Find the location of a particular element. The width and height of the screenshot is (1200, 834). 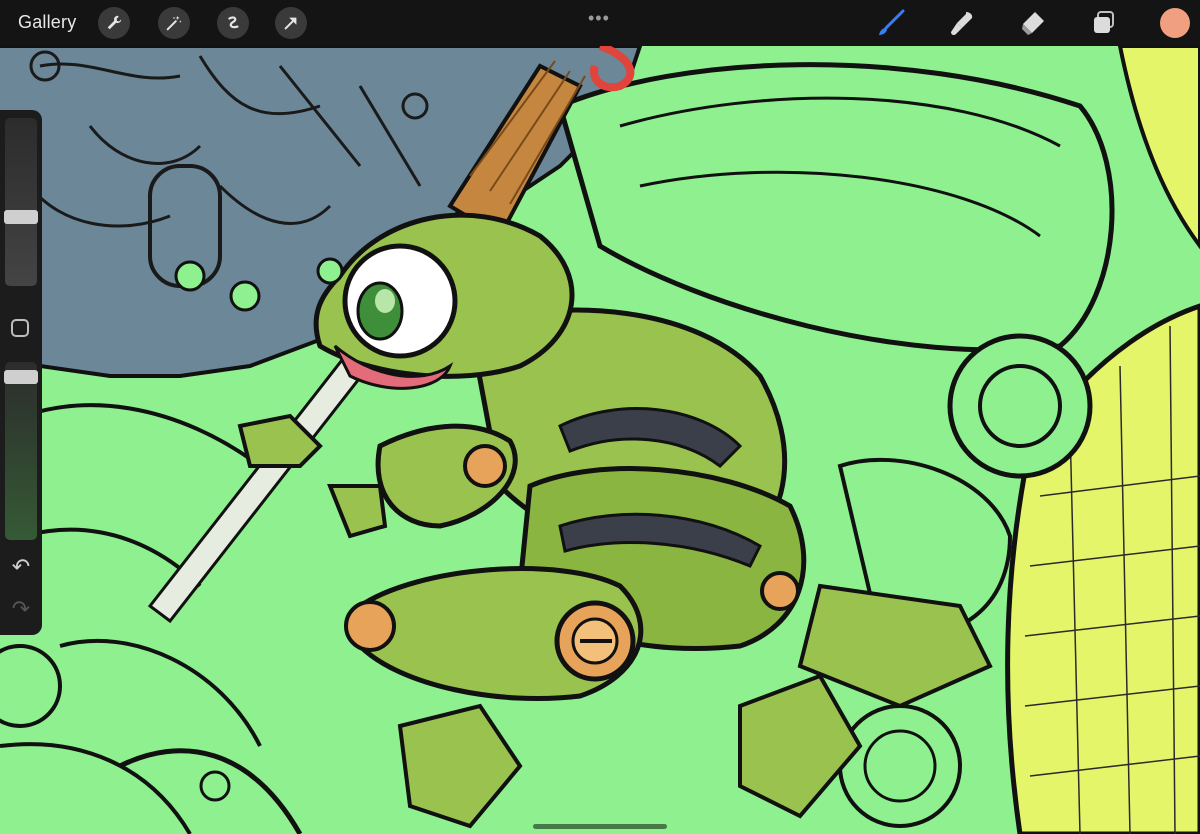

transform-button is located at coordinates (291, 23).